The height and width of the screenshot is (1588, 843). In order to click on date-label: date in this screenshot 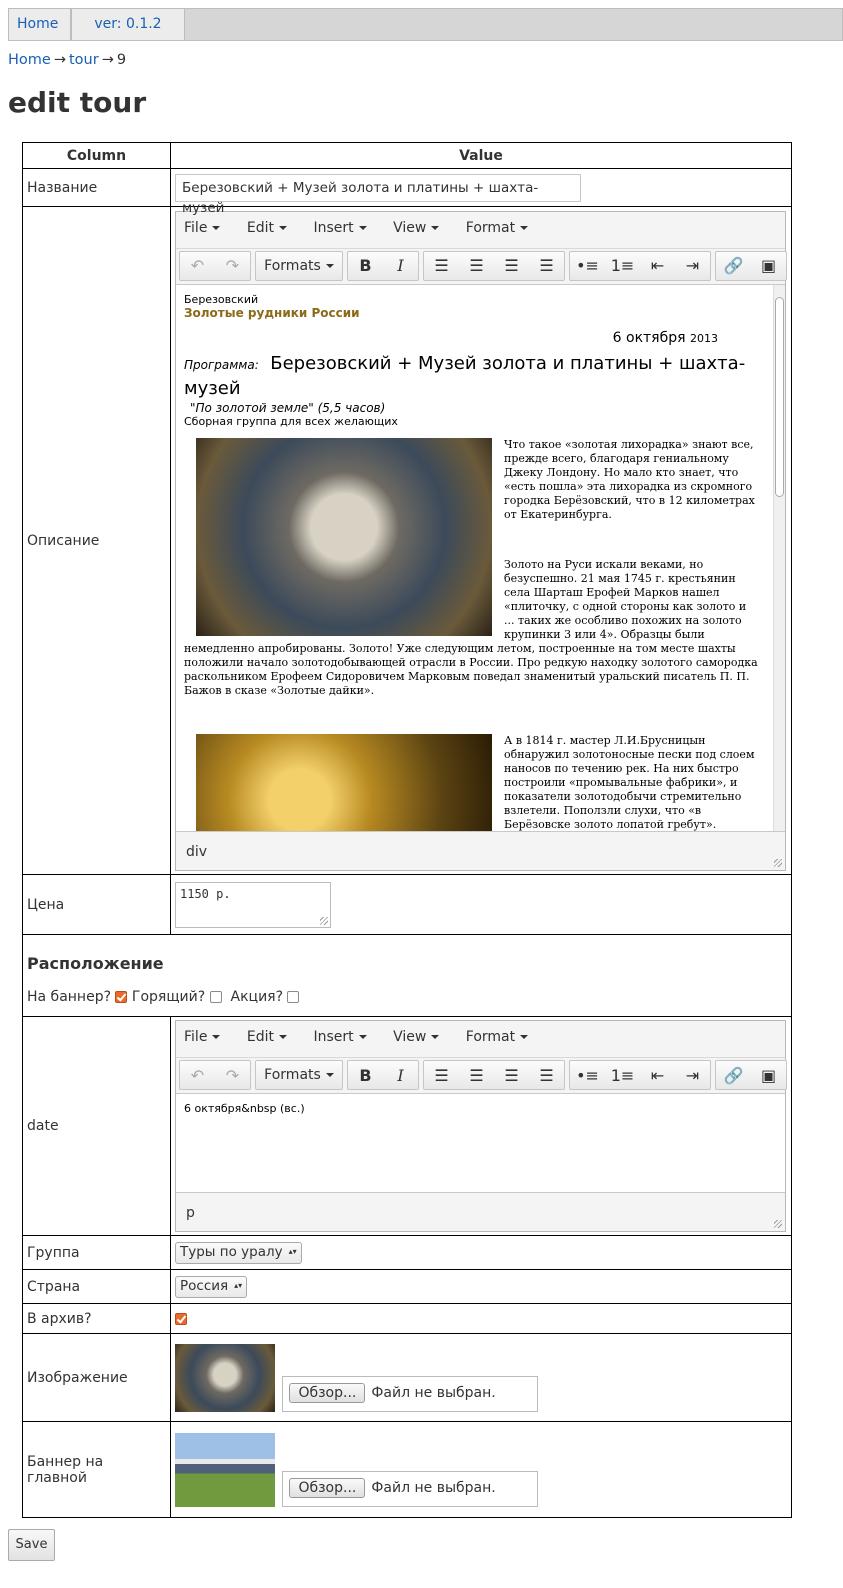, I will do `click(96, 1126)`.